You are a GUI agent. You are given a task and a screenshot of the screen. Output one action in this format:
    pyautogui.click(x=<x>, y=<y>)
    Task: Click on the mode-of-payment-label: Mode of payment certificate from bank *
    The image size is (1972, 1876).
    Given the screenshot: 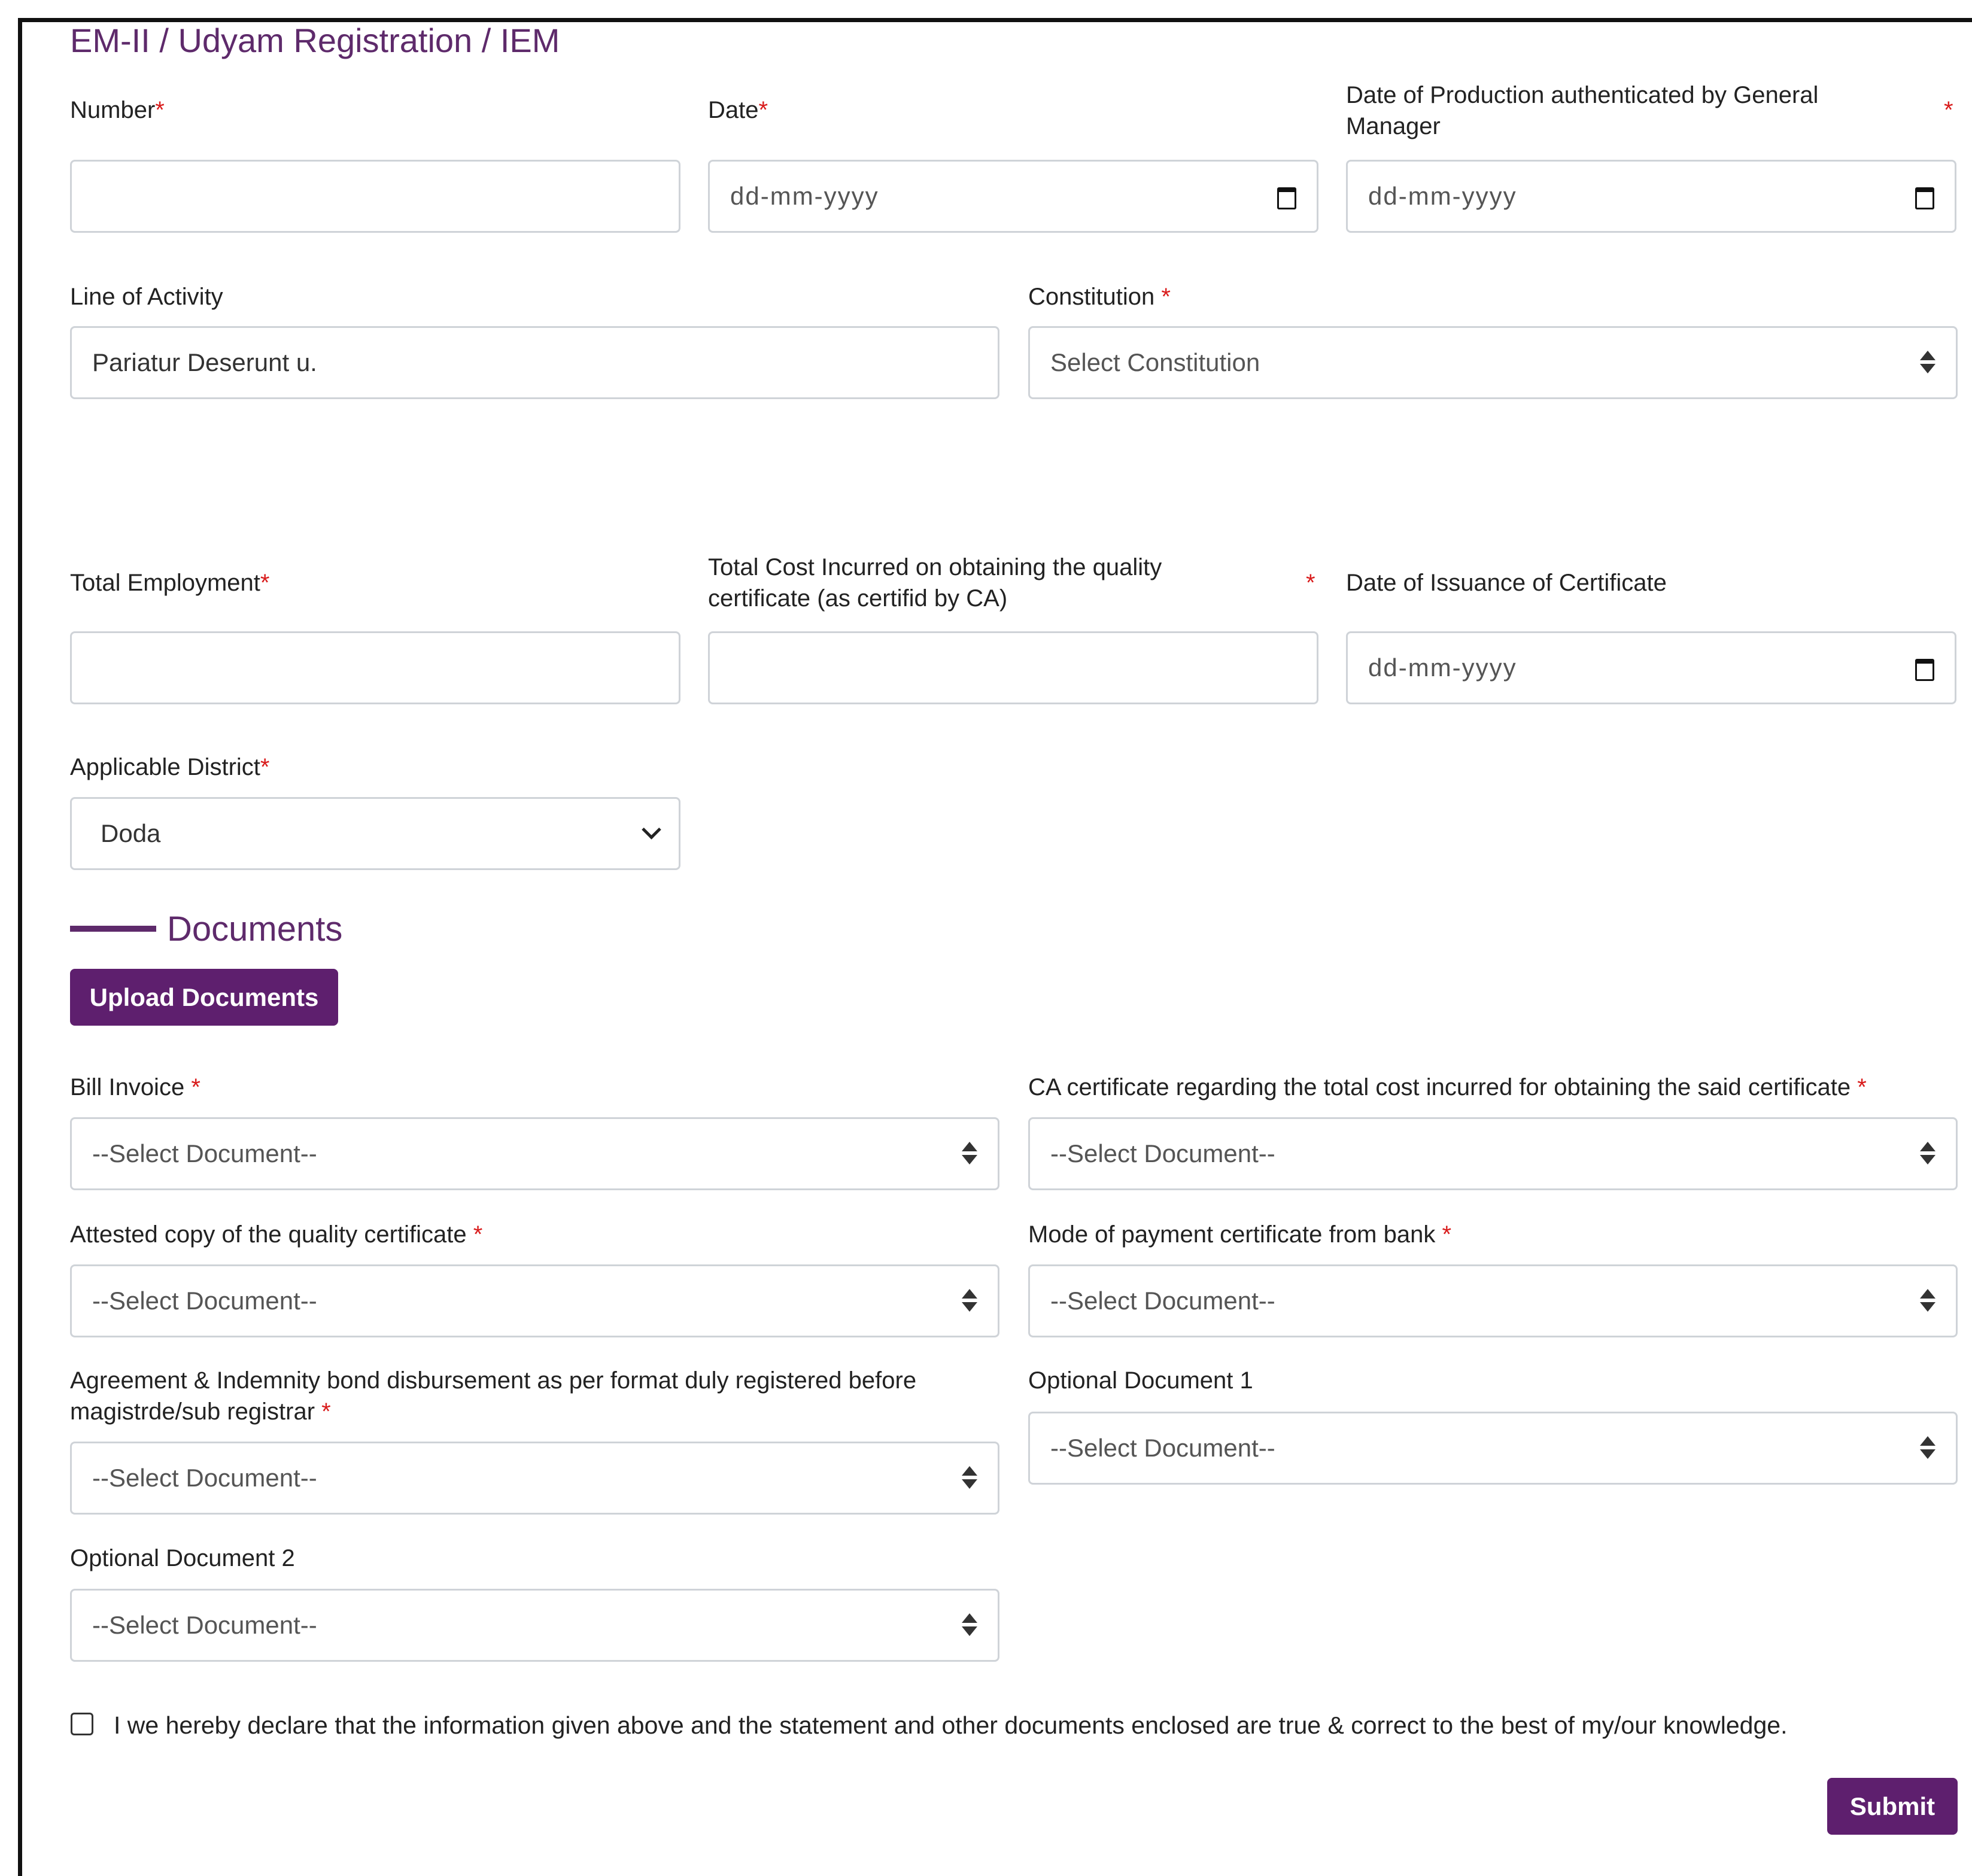 What is the action you would take?
    pyautogui.click(x=1240, y=1234)
    